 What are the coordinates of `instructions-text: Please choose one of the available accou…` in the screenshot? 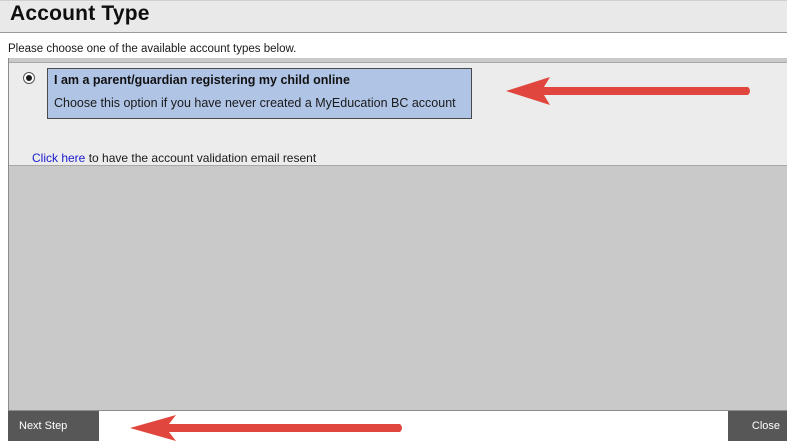 It's located at (152, 49).